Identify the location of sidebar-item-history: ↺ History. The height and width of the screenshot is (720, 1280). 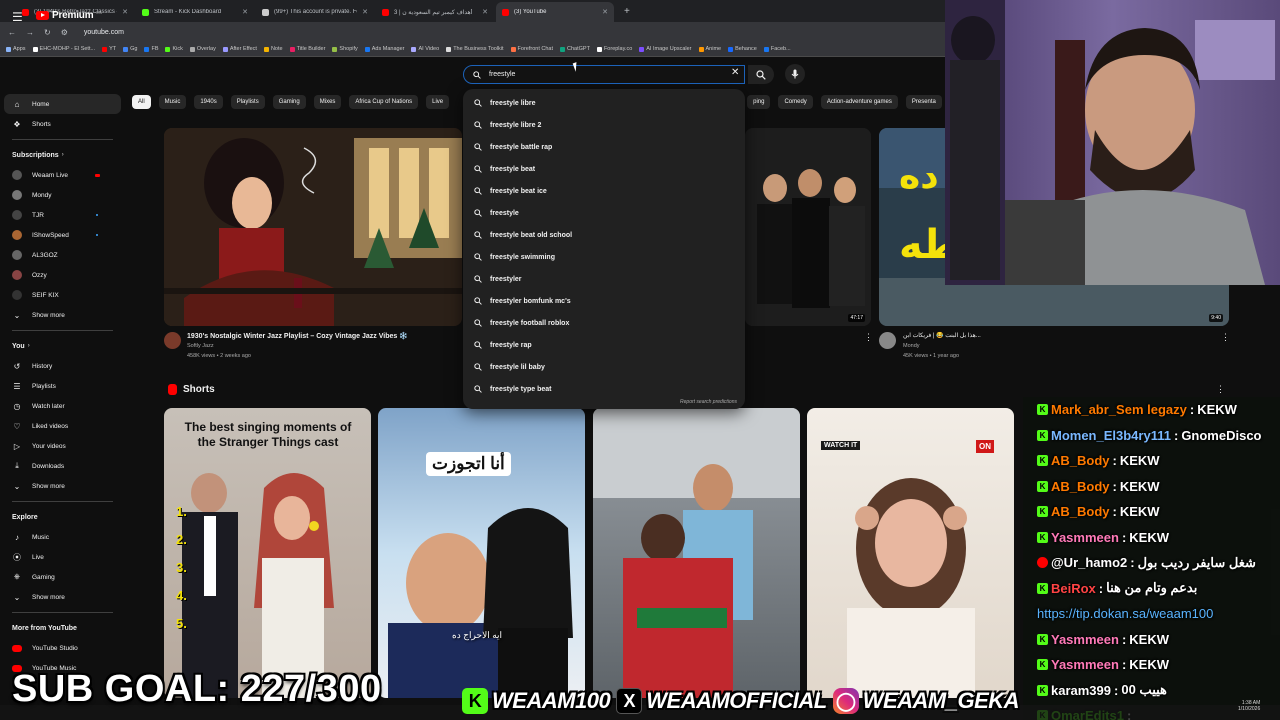
(62, 366).